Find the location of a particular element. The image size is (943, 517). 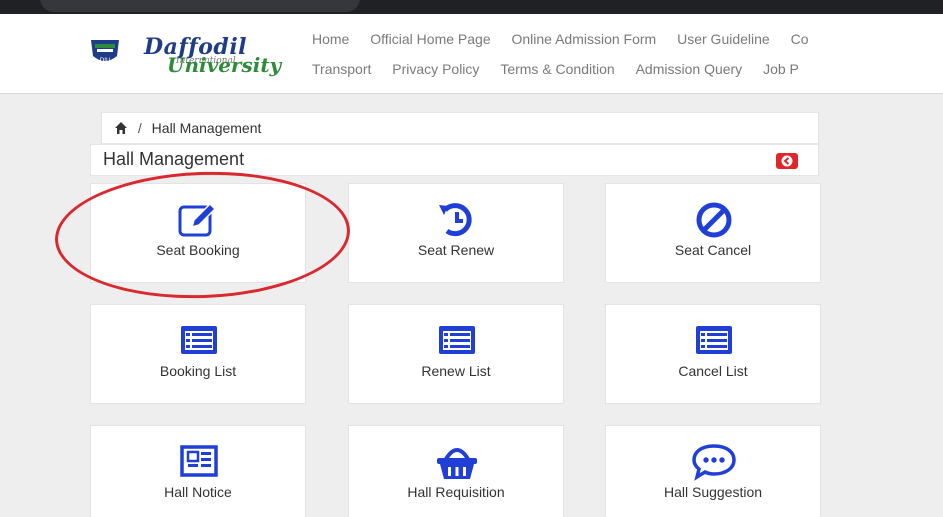

tile-hall-suggestion: Hall Suggestion is located at coordinates (713, 471).